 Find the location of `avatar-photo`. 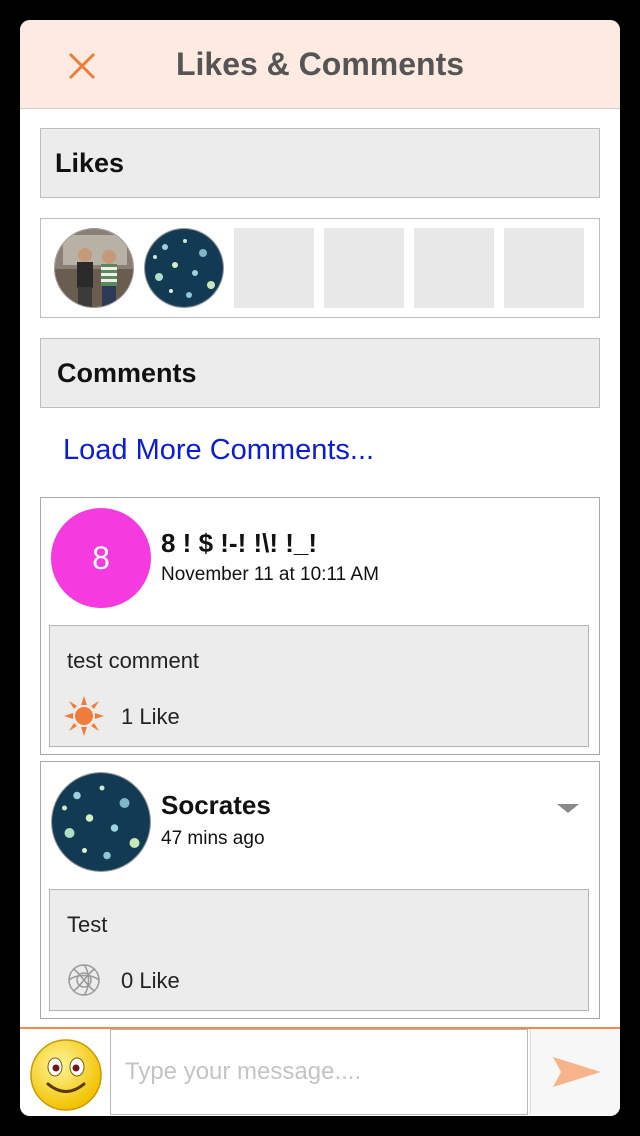

avatar-photo is located at coordinates (101, 822).